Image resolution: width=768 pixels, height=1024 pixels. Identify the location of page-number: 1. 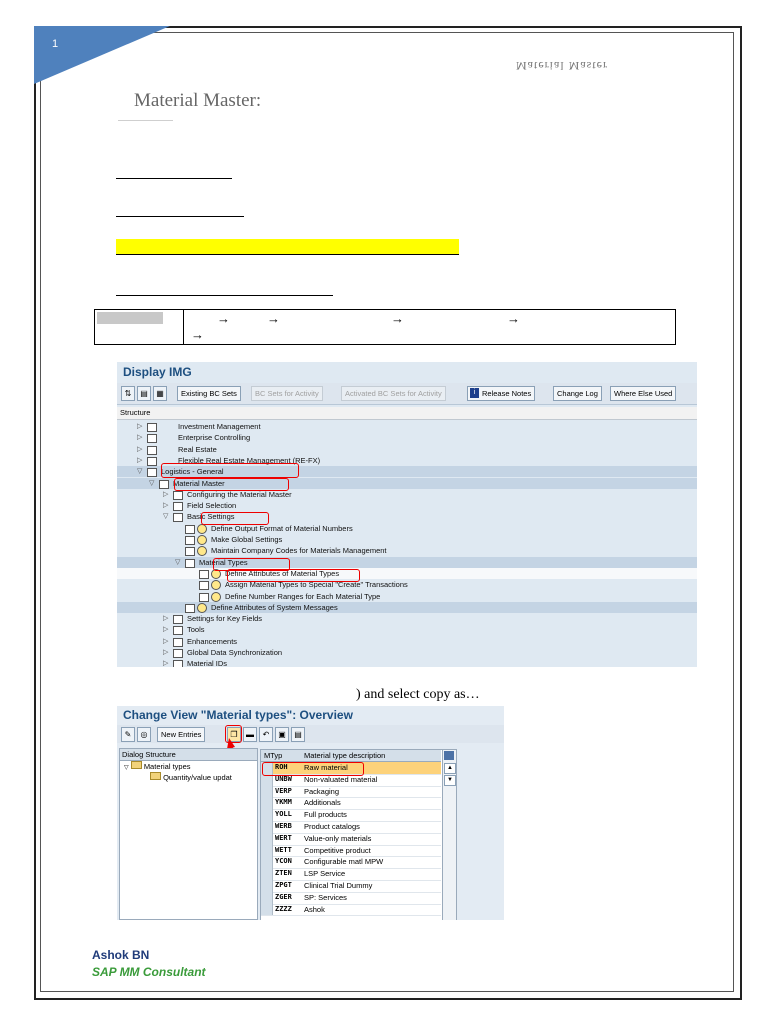
(55, 44).